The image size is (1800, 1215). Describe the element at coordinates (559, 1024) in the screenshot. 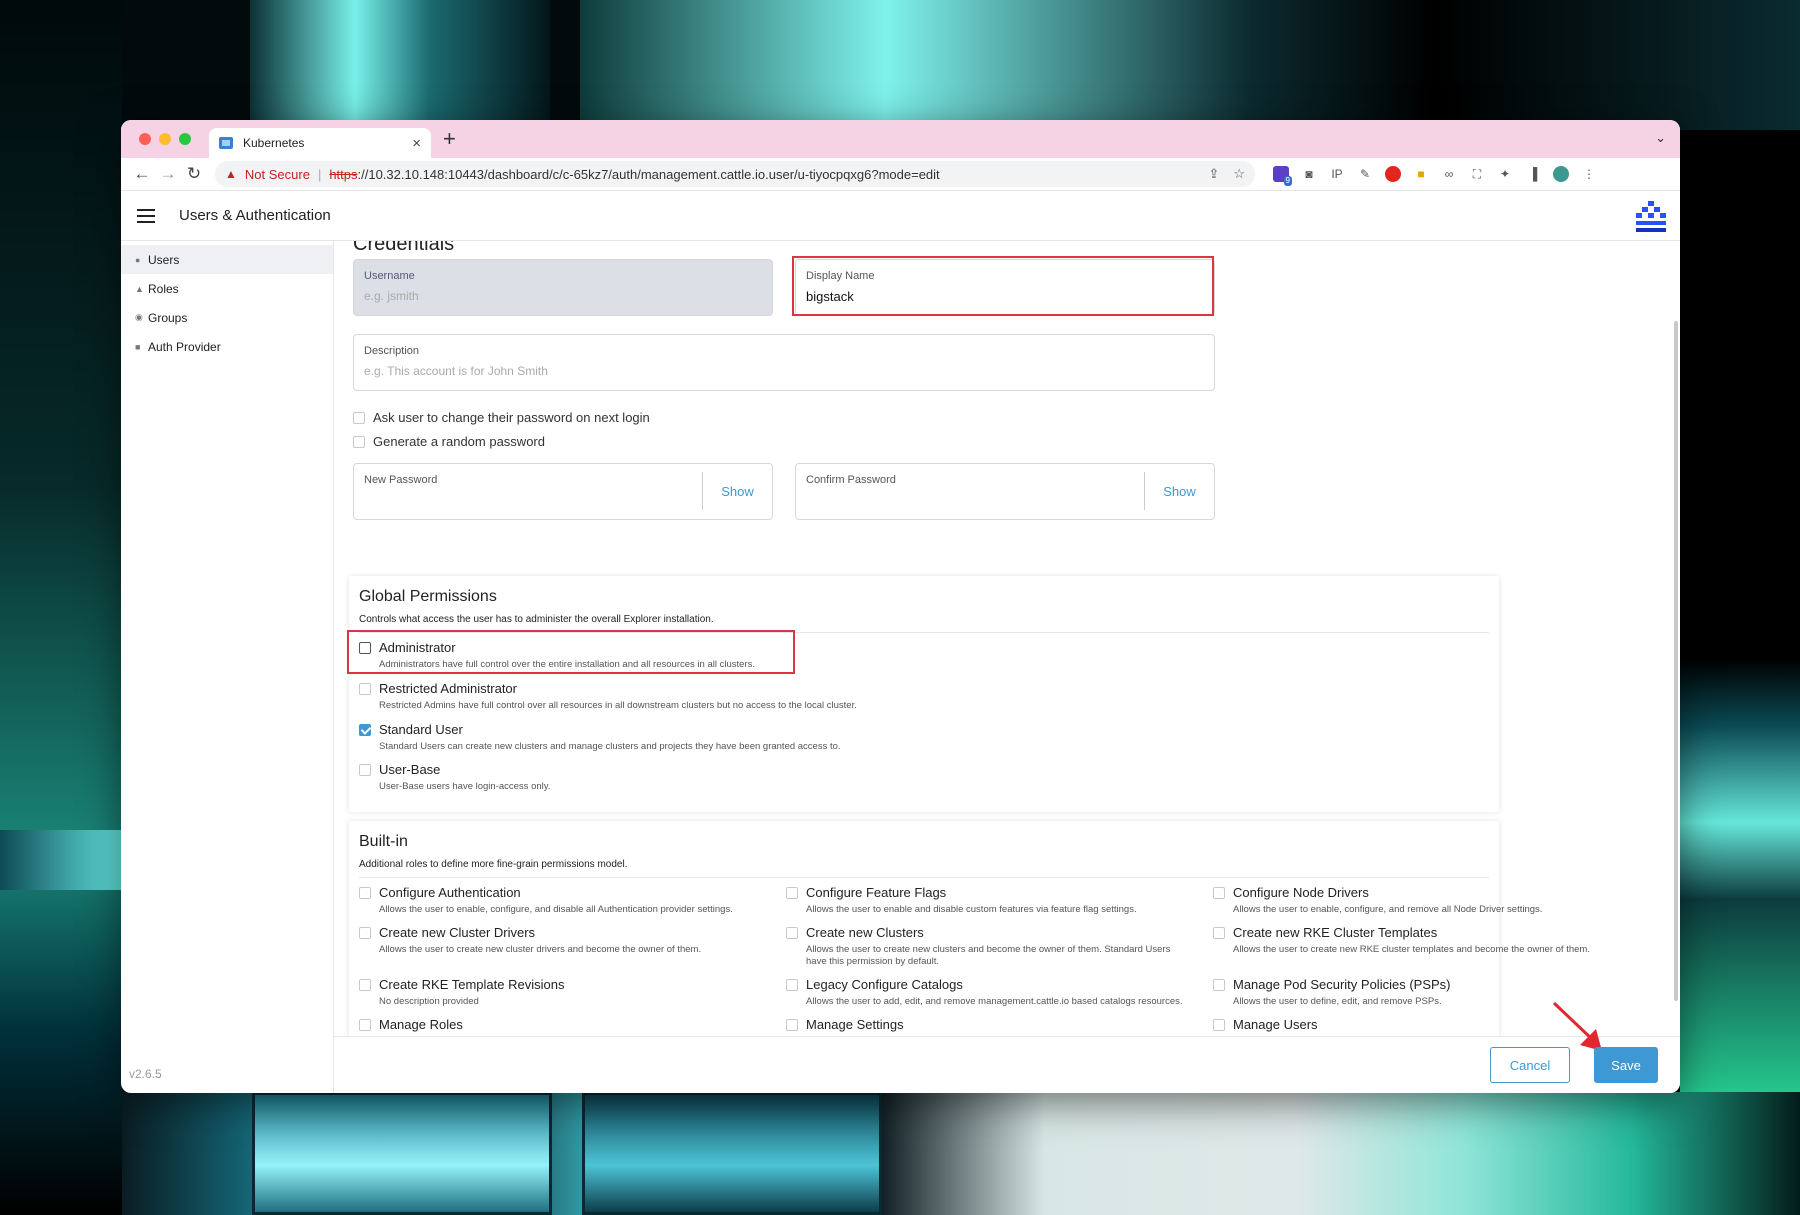

I see `role-manage-roles: Manage Roles` at that location.